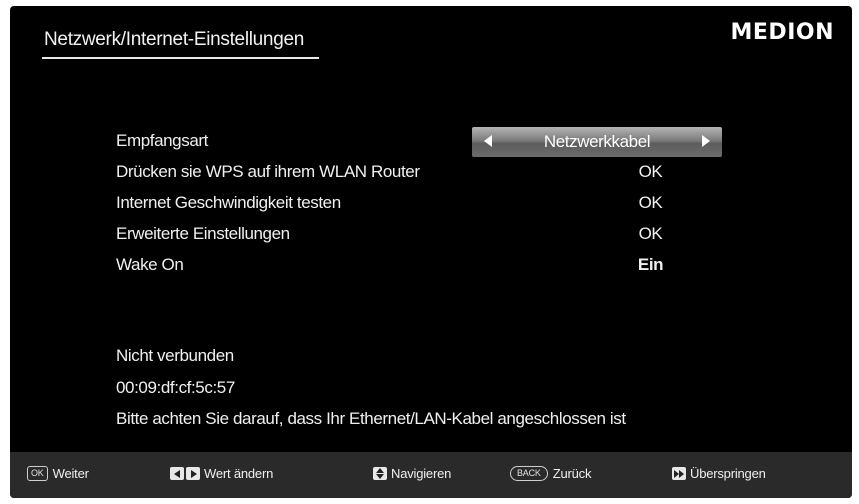 The image size is (859, 504). Describe the element at coordinates (650, 264) in the screenshot. I see `setting-value: Ein` at that location.